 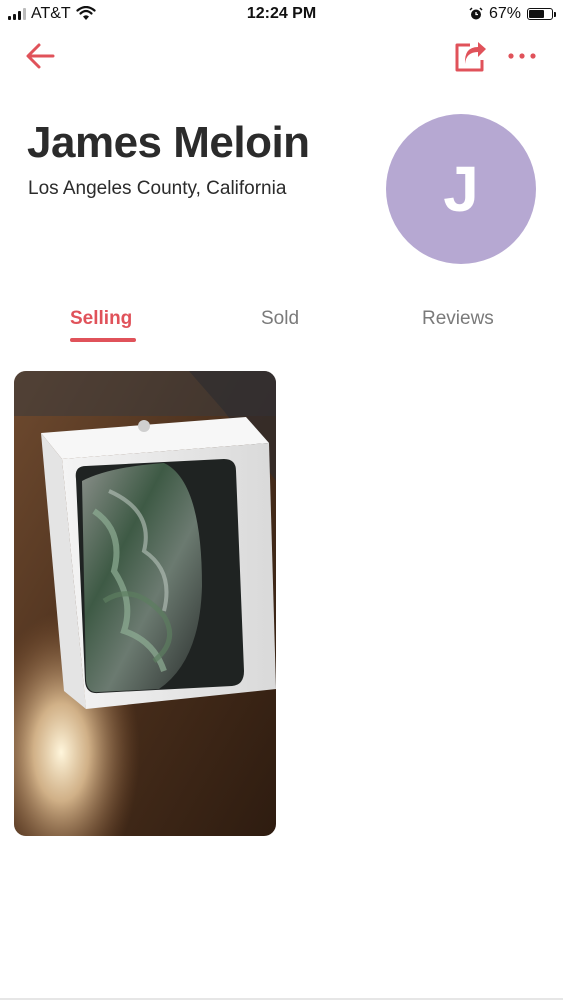 What do you see at coordinates (101, 319) in the screenshot?
I see `tab-selling: Selling` at bounding box center [101, 319].